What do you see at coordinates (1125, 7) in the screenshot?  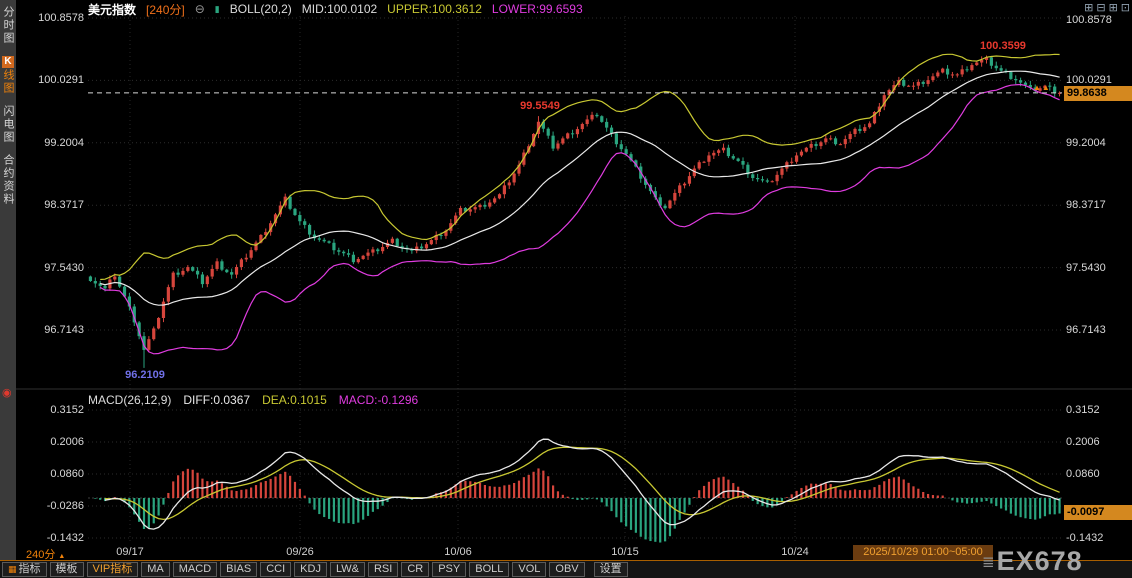 I see `layout-4-icon: ⊡` at bounding box center [1125, 7].